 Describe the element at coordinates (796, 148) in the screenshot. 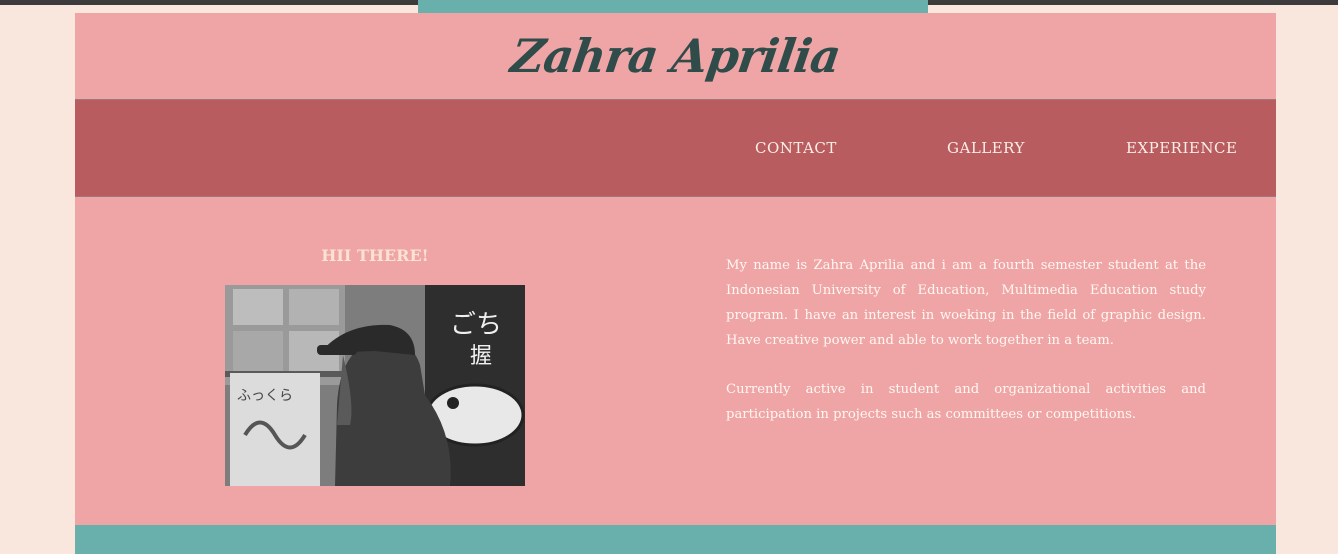

I see `nav-item-contact: CONTACT` at that location.